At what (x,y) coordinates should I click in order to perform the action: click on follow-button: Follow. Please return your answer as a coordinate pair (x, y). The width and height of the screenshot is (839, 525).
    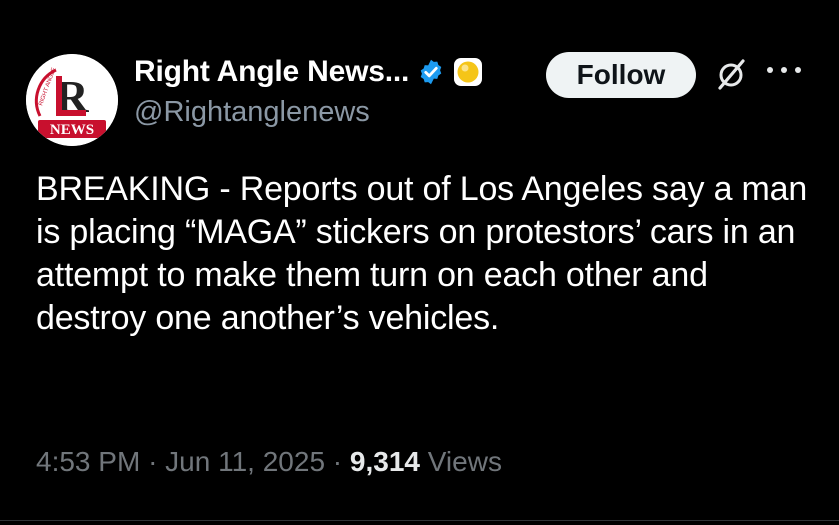
    Looking at the image, I should click on (621, 75).